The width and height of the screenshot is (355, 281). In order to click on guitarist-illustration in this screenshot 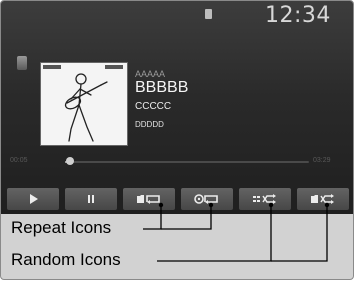, I will do `click(83, 103)`.